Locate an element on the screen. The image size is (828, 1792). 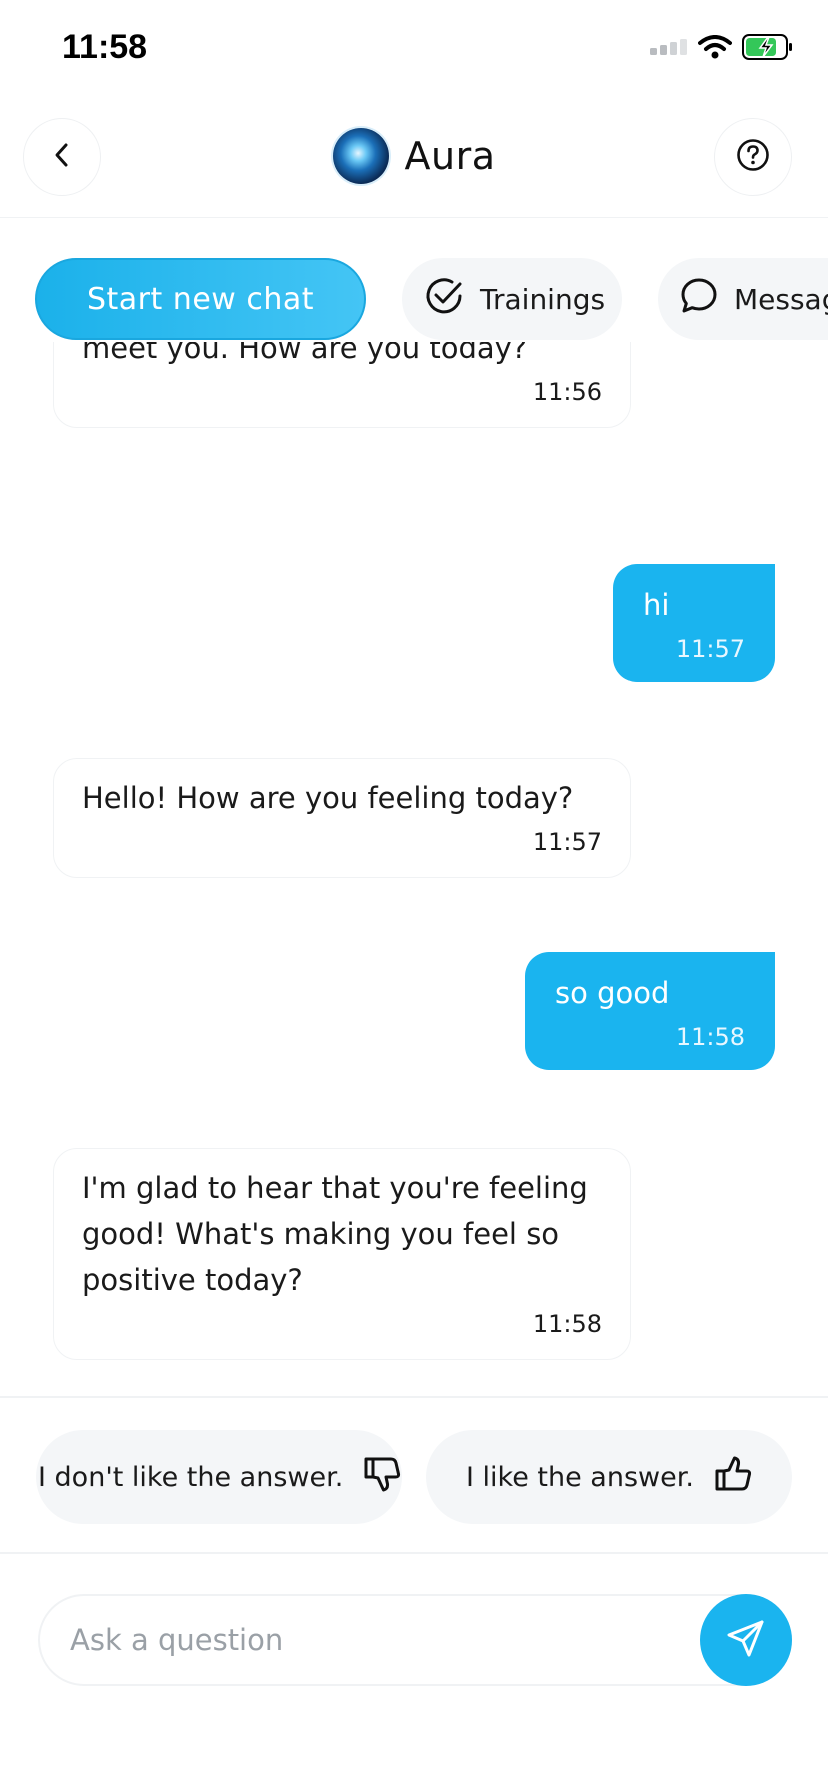
cellular-signal-icon is located at coordinates (669, 49).